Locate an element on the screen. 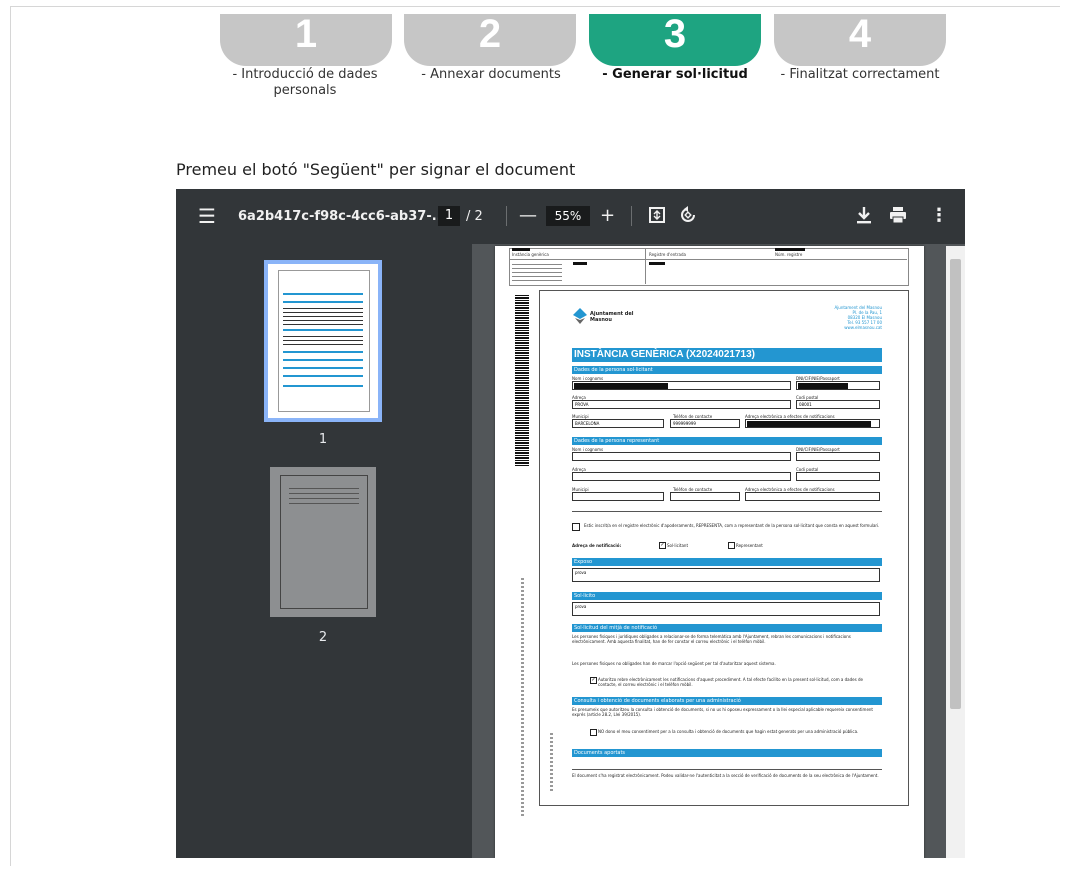  step-number: 1 is located at coordinates (306, 35).